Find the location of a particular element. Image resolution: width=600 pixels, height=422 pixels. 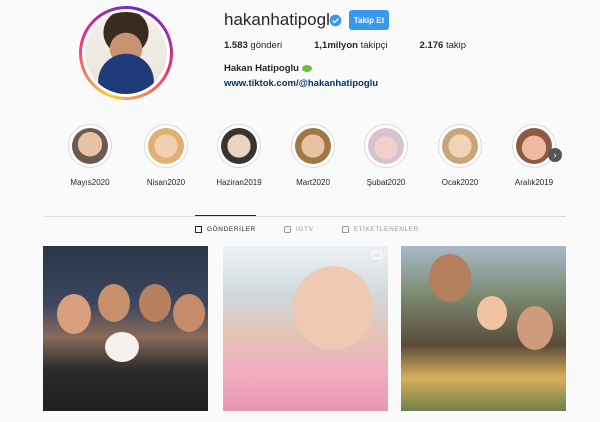

highlights-next-arrow-icon: › is located at coordinates (555, 155).